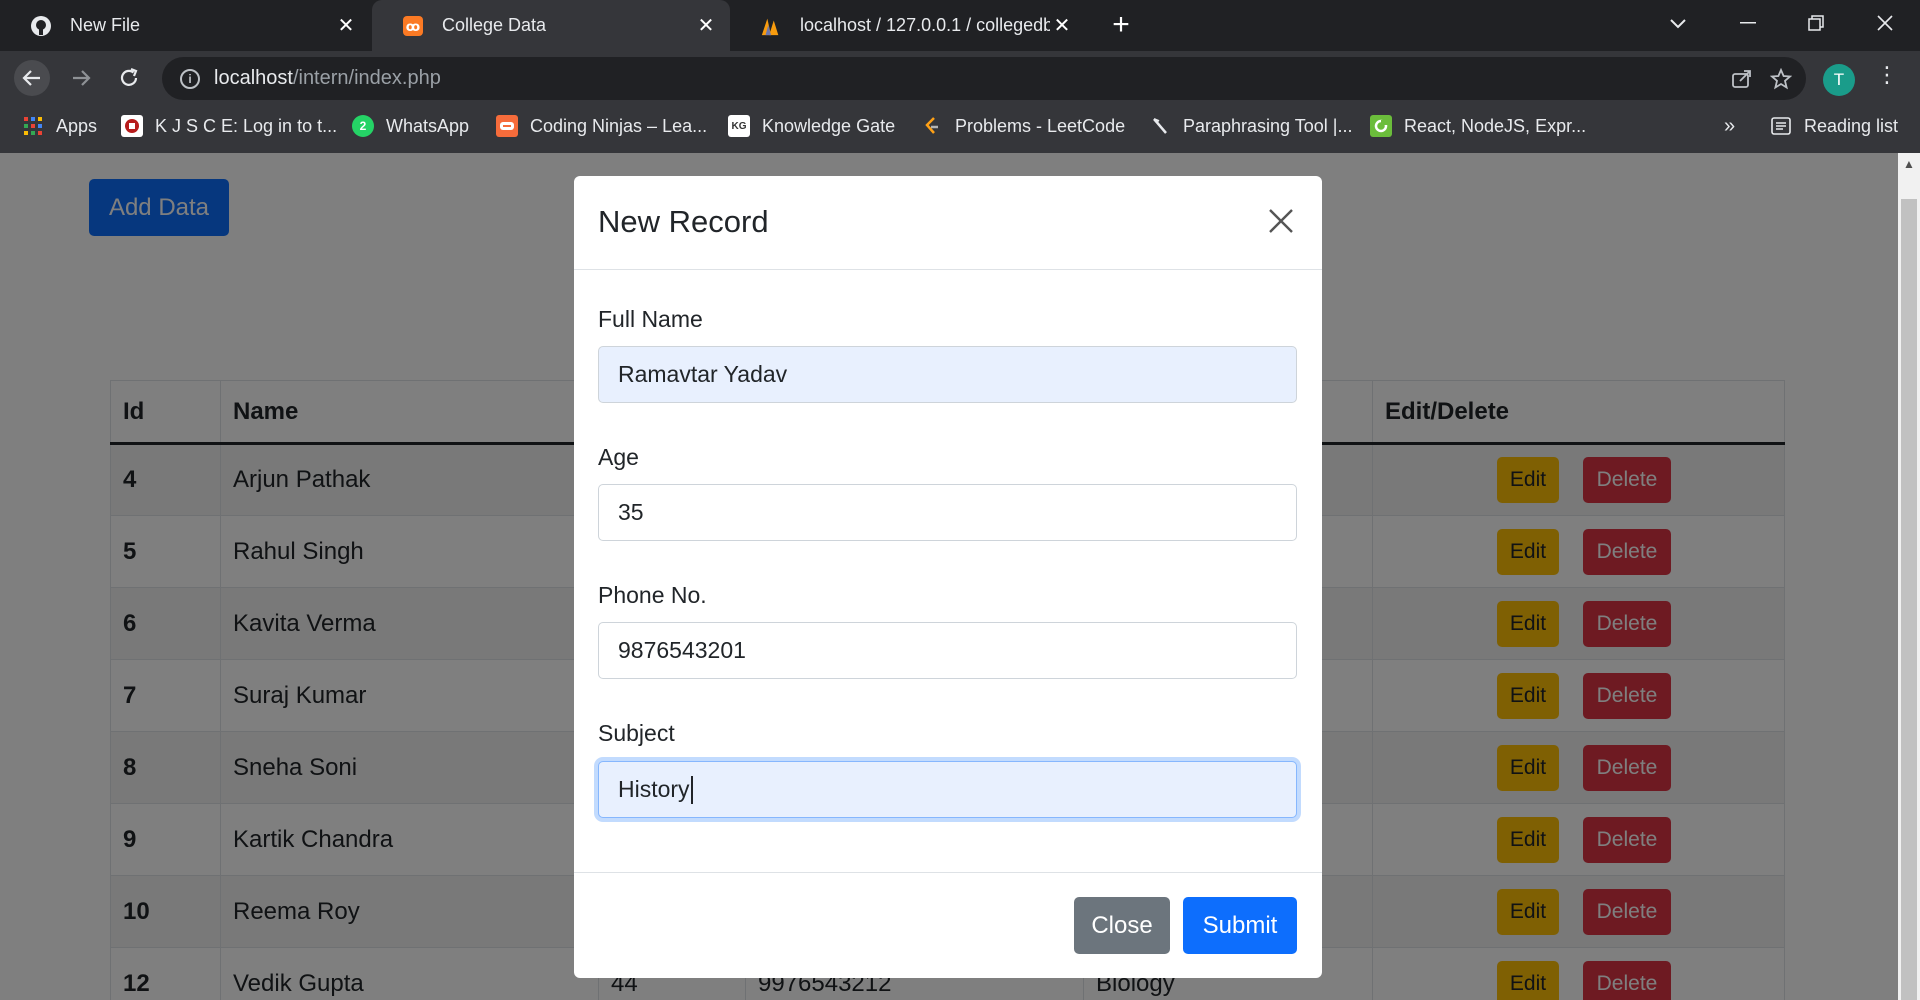 This screenshot has width=1920, height=1000. Describe the element at coordinates (652, 595) in the screenshot. I see `phone-label: Phone No.` at that location.